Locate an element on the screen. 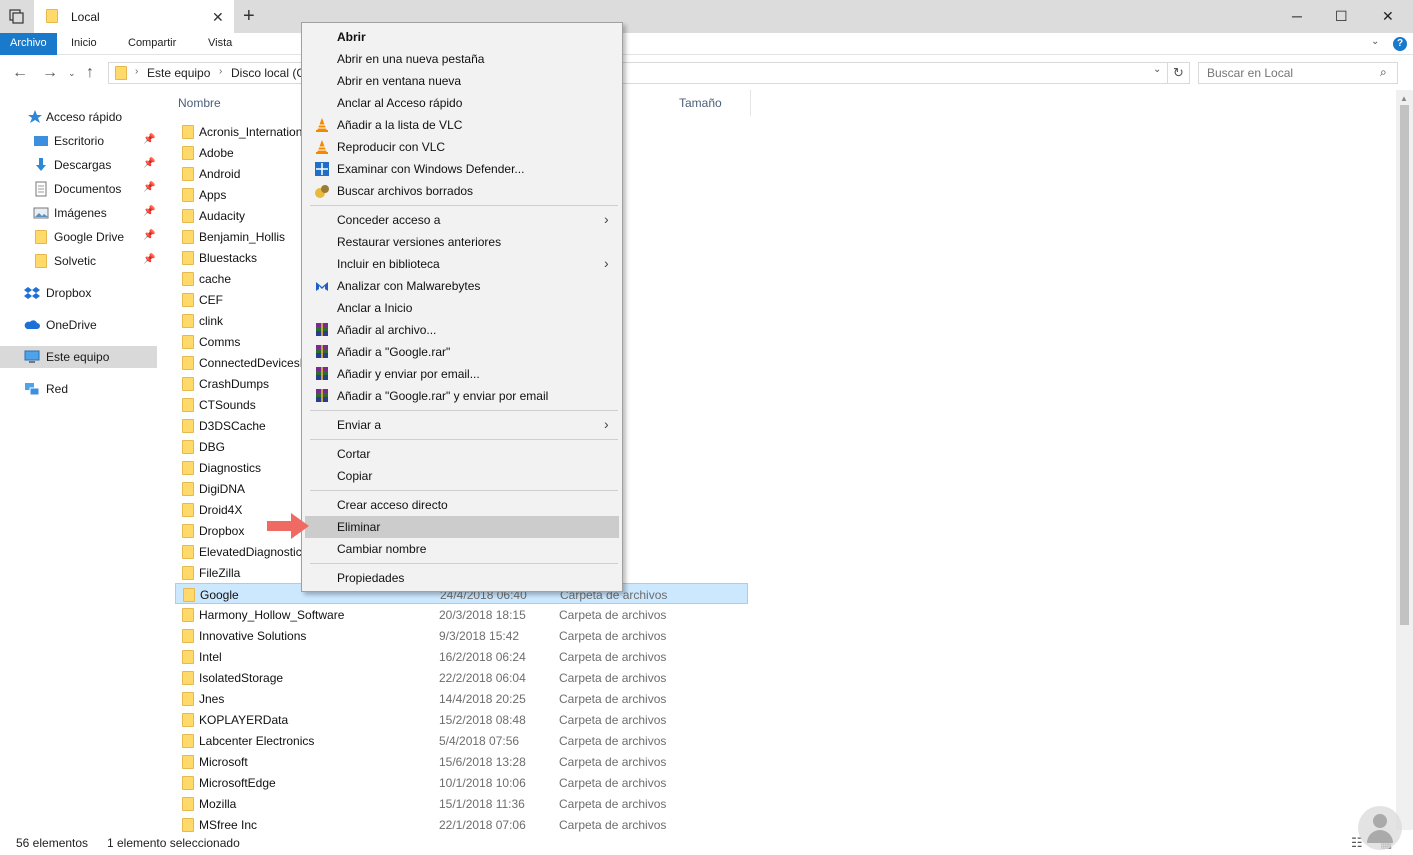 The height and width of the screenshot is (855, 1413). menu-item-cortar: Cortar is located at coordinates (462, 454).